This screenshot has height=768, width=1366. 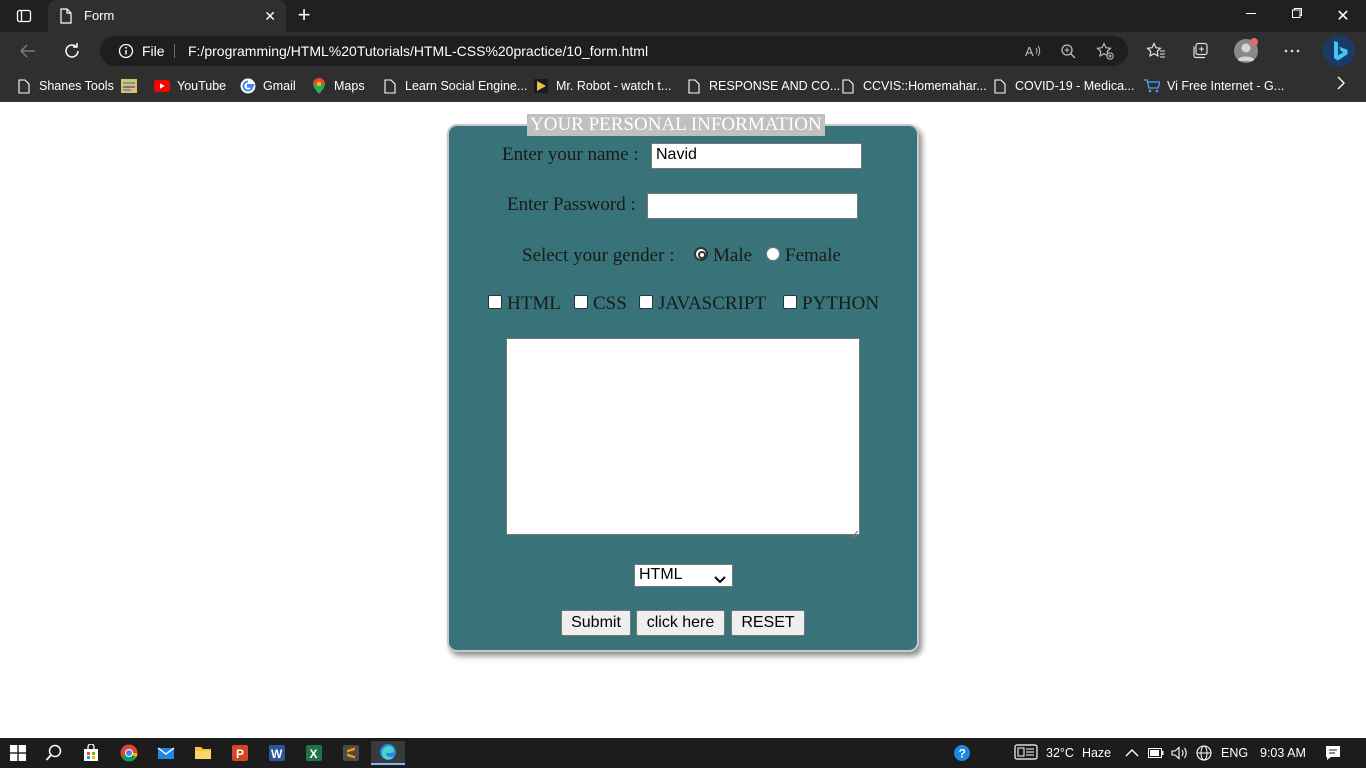 What do you see at coordinates (174, 51) in the screenshot?
I see `address-separator` at bounding box center [174, 51].